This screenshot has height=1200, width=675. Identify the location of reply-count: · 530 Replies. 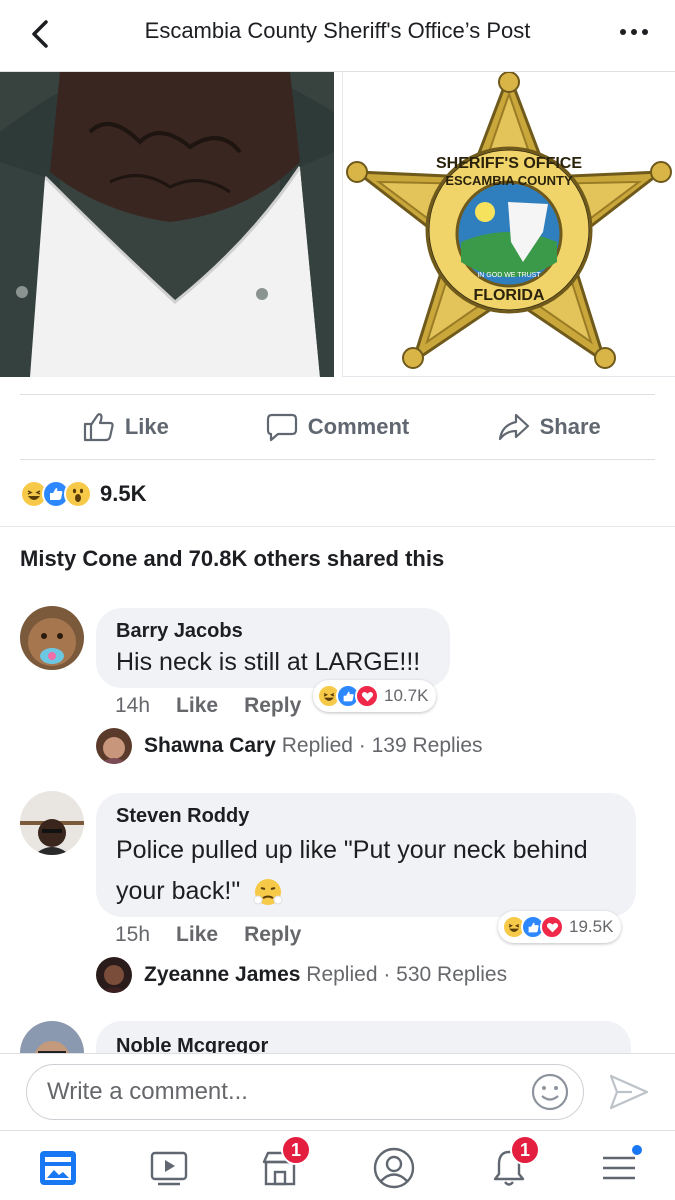
(445, 974).